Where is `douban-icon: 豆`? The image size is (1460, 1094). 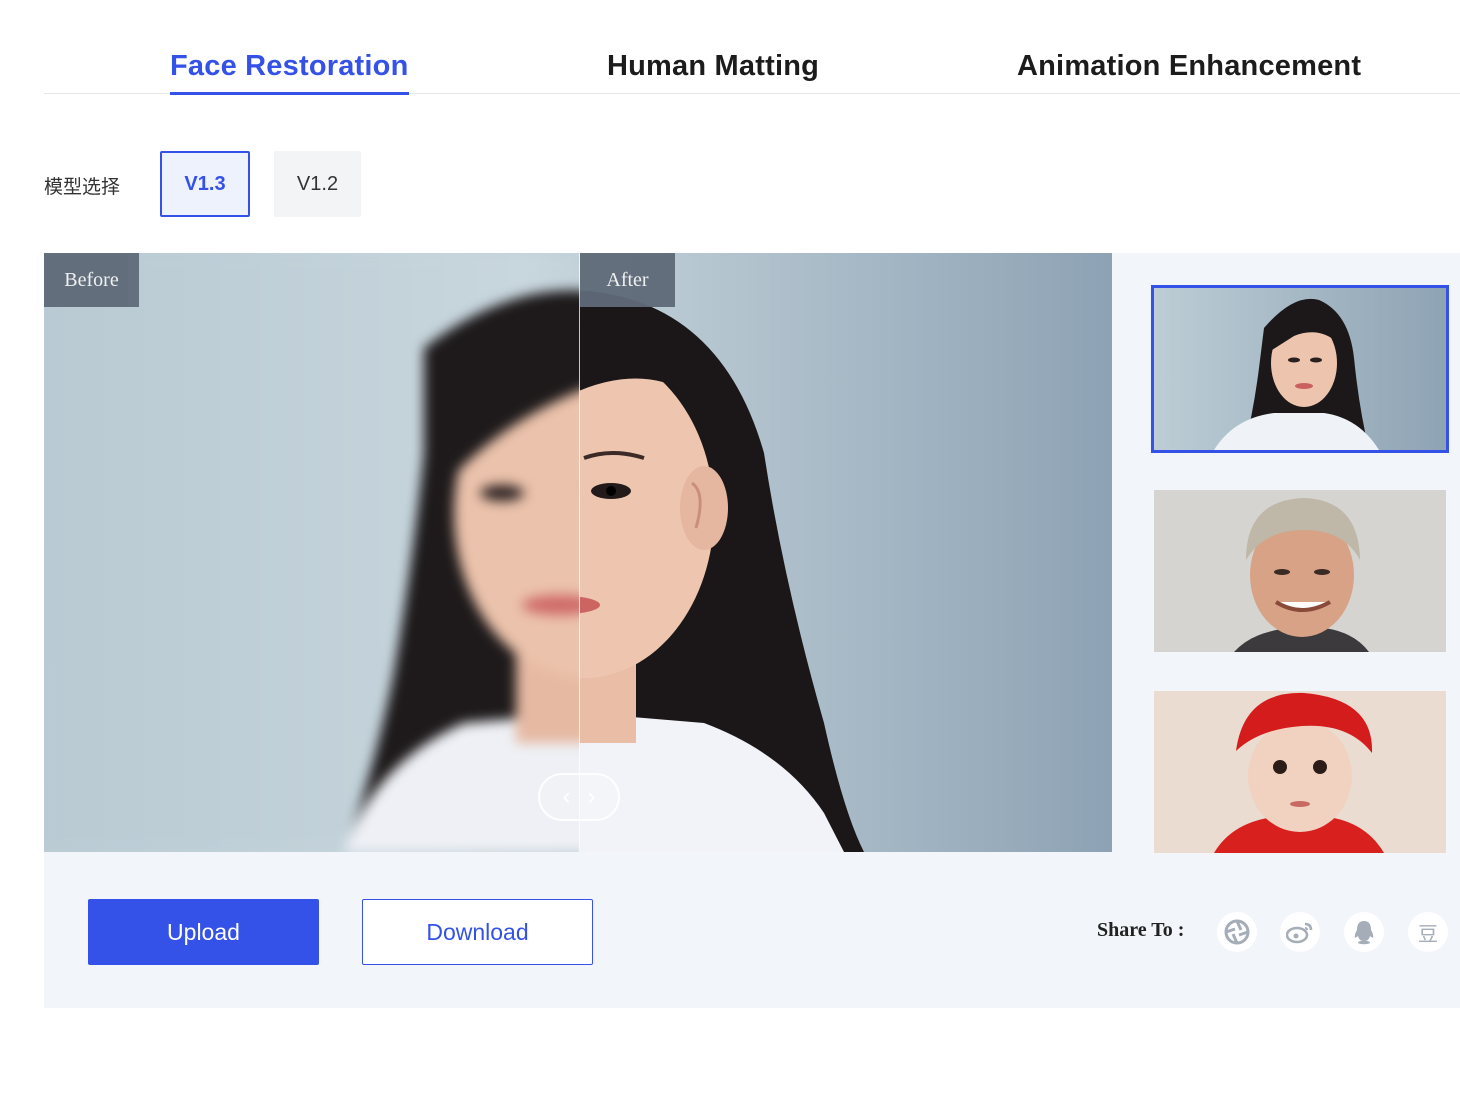 douban-icon: 豆 is located at coordinates (1428, 932).